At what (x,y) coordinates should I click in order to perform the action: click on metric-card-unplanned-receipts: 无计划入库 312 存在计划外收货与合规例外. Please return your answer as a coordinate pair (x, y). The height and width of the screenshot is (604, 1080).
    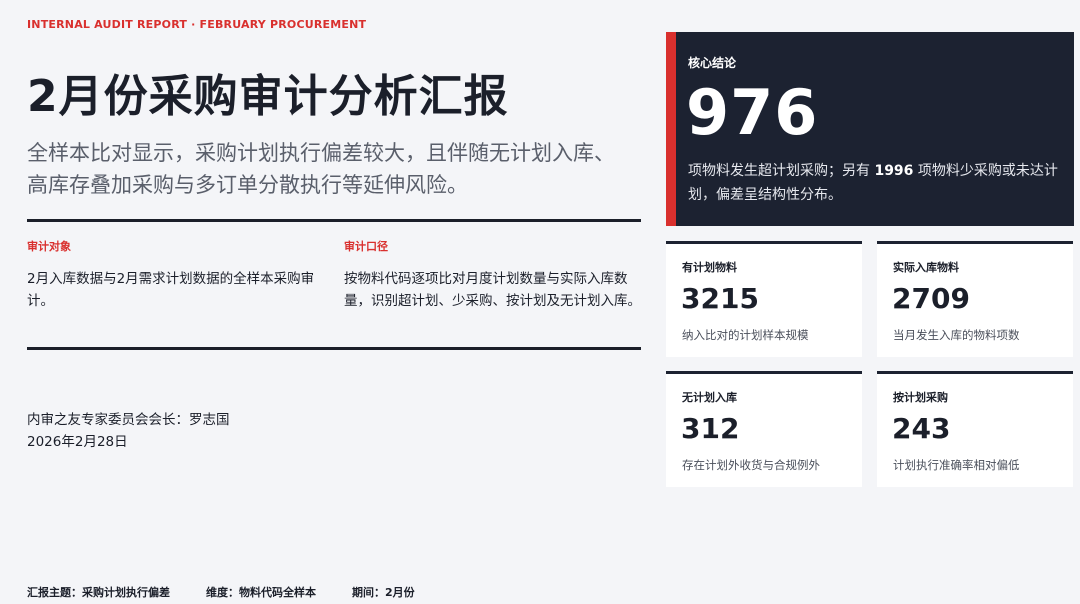
    Looking at the image, I should click on (764, 429).